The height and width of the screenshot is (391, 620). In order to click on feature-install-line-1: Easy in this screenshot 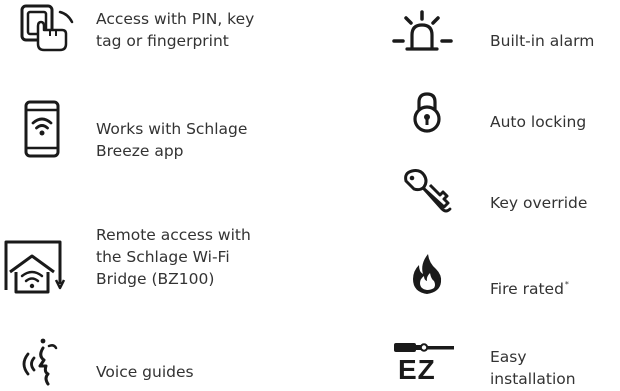, I will do `click(508, 357)`.